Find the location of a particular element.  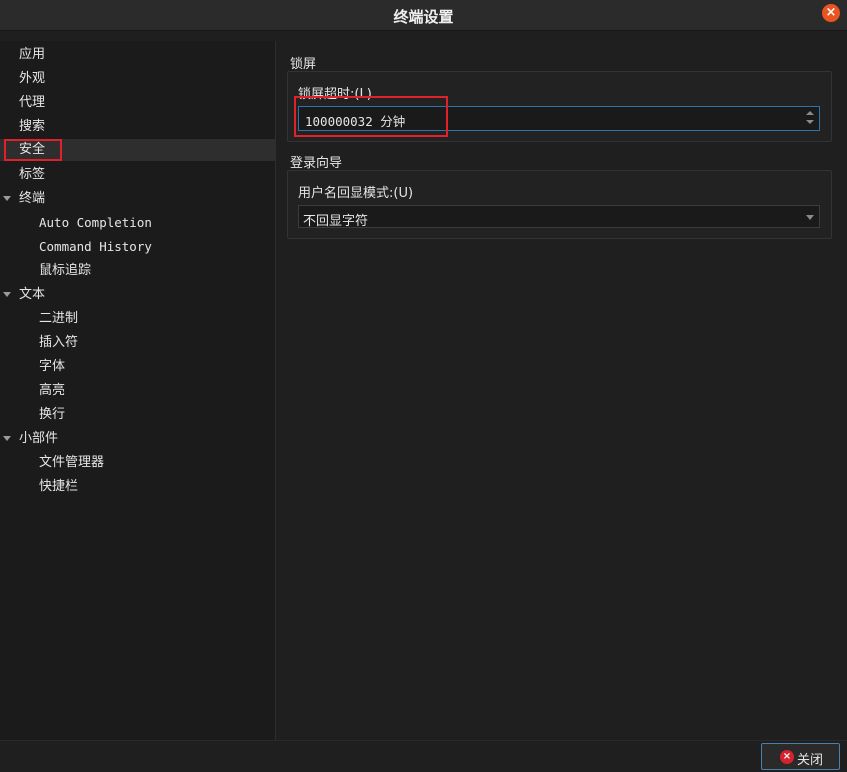

nav-item-app: 应用 is located at coordinates (138, 55).